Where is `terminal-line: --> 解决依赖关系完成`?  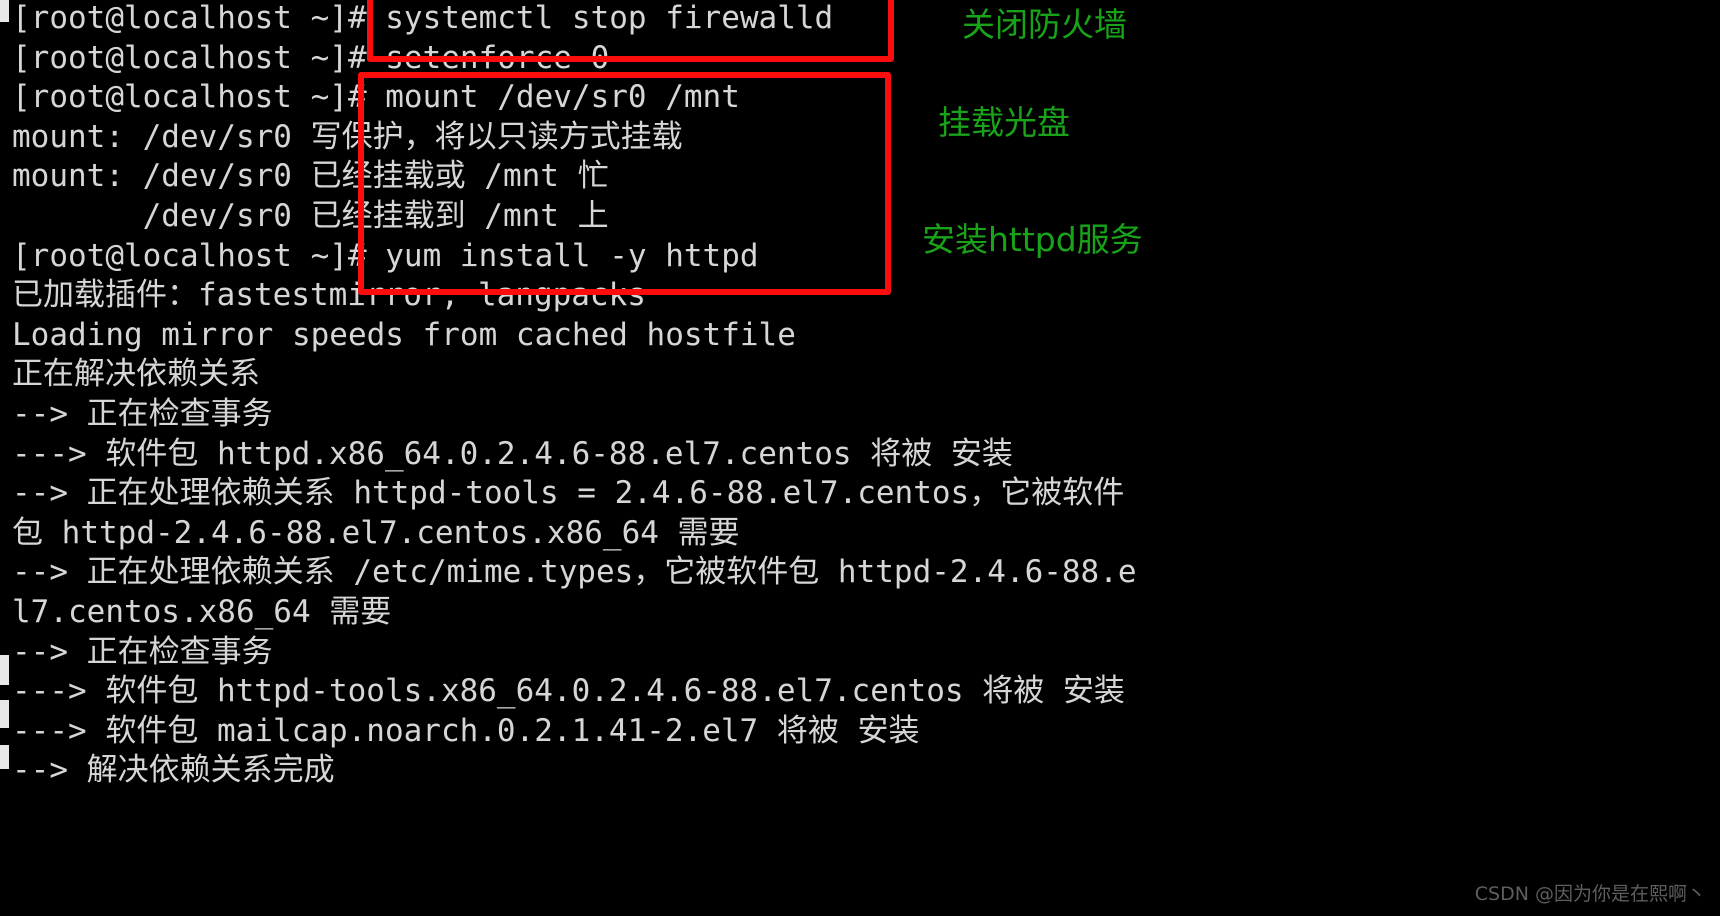
terminal-line: --> 解决依赖关系完成 is located at coordinates (173, 770).